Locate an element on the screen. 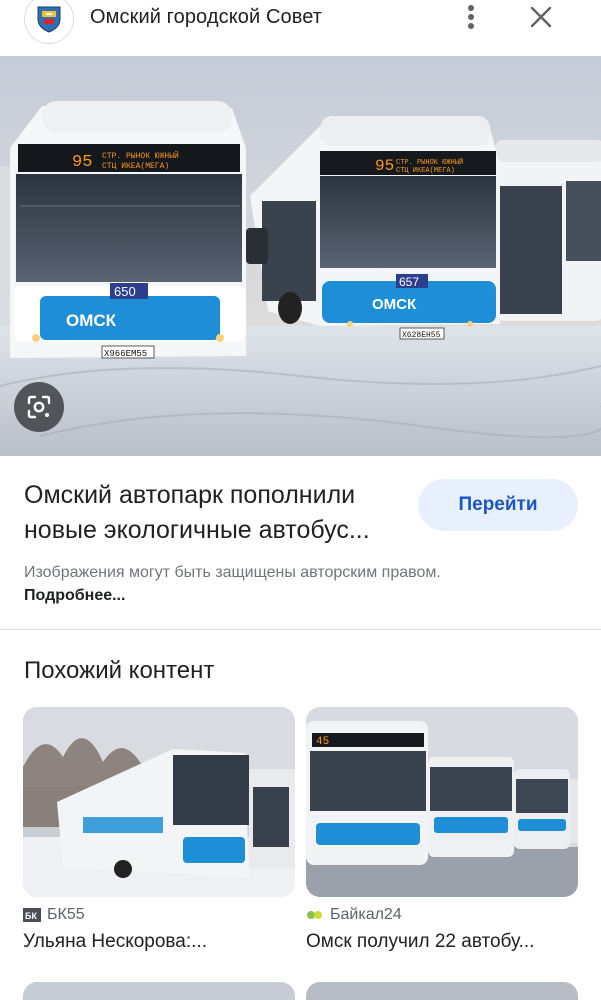 The width and height of the screenshot is (601, 1000). related-section-title: Похожий контент is located at coordinates (119, 670).